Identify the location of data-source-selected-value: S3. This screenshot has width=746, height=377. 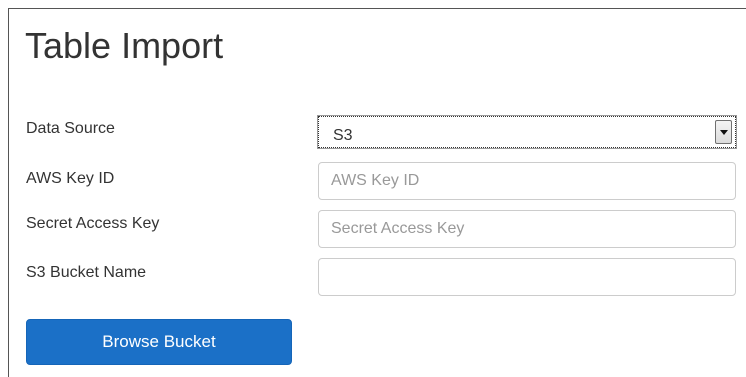
(343, 135).